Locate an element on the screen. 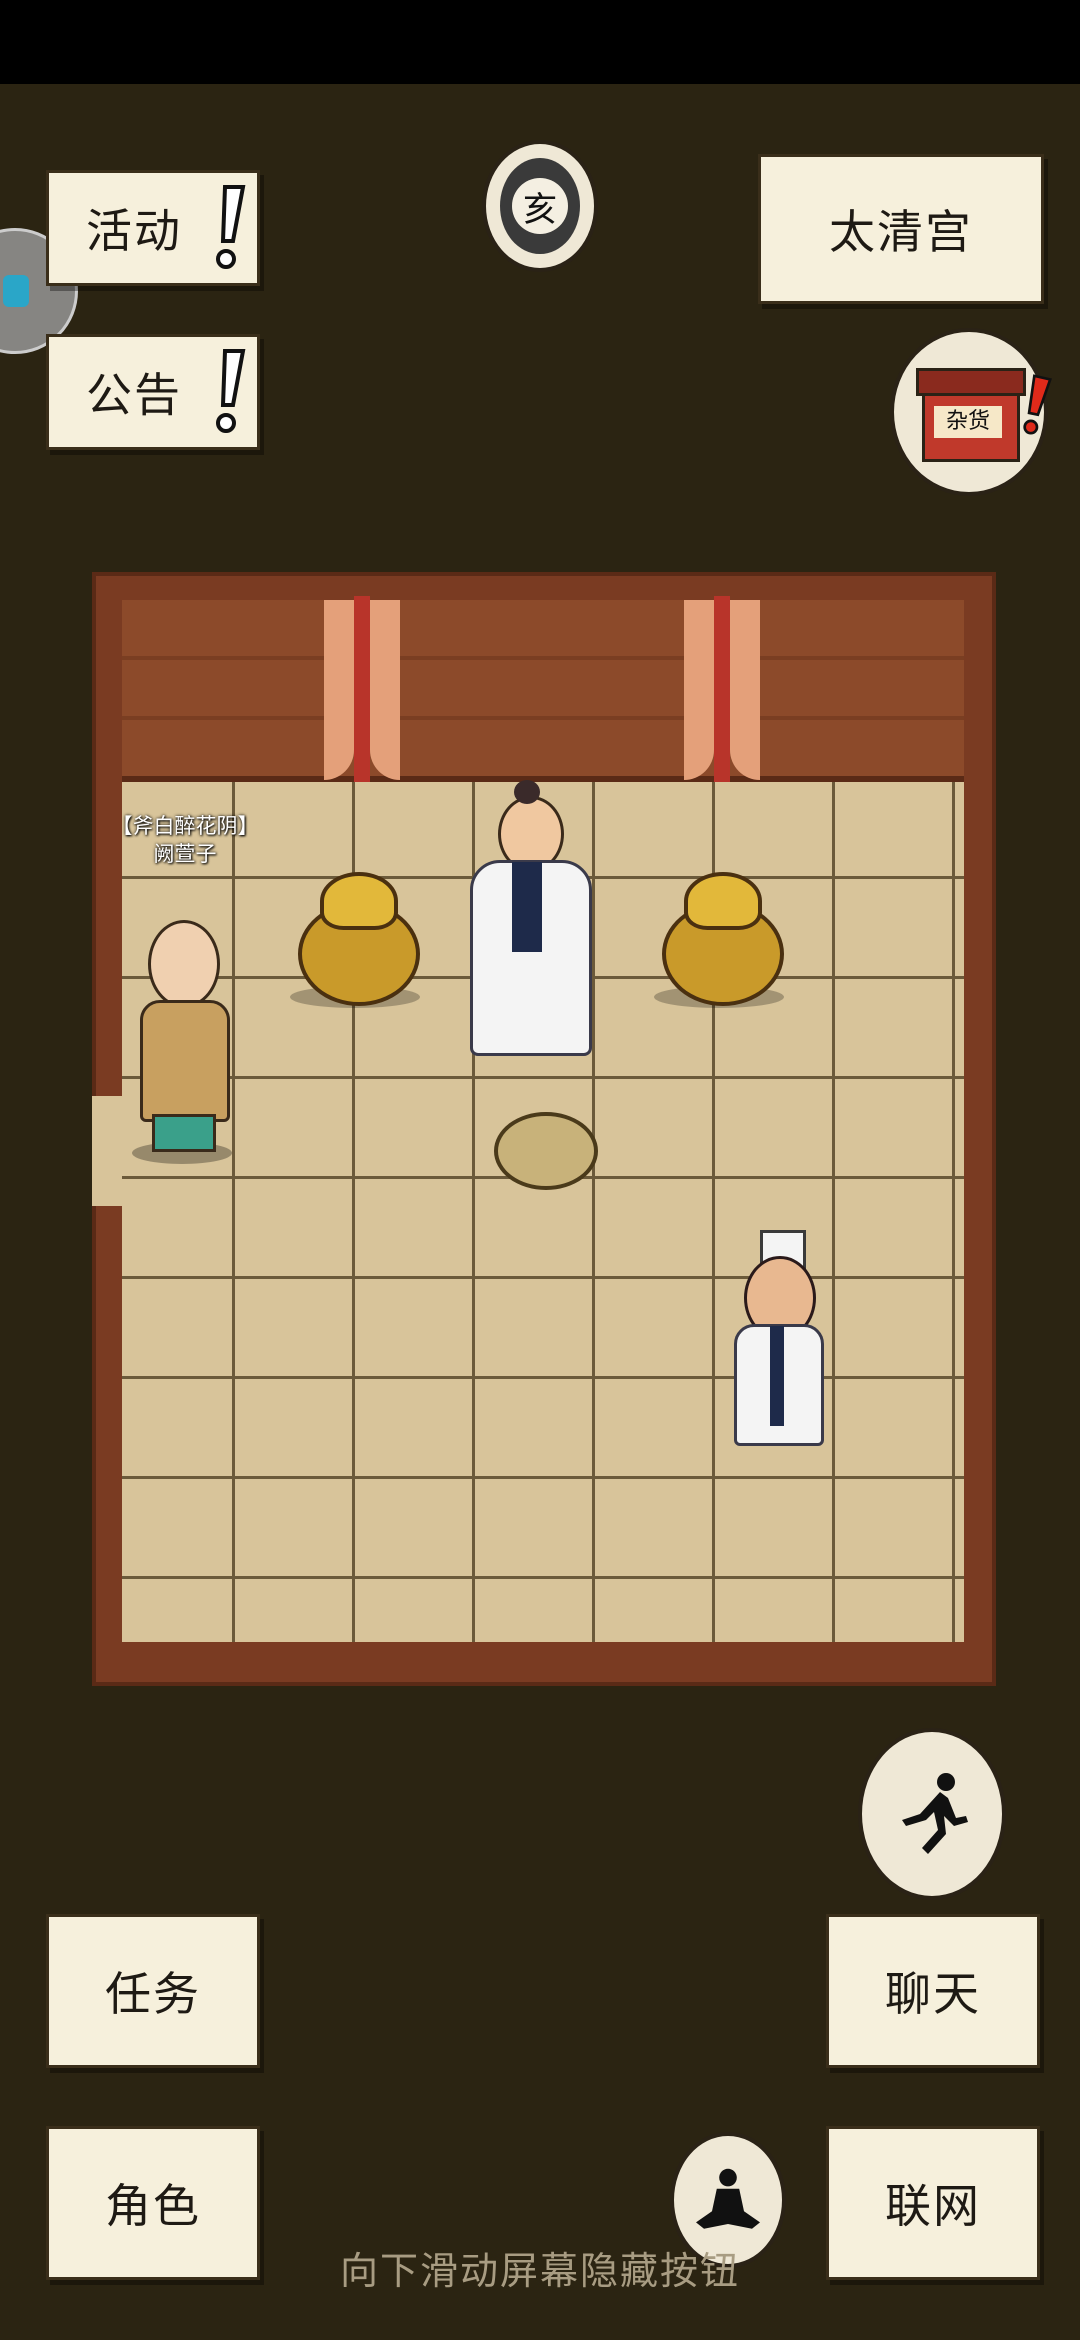 The width and height of the screenshot is (1080, 2340). time-badge-label: 亥 is located at coordinates (540, 206).